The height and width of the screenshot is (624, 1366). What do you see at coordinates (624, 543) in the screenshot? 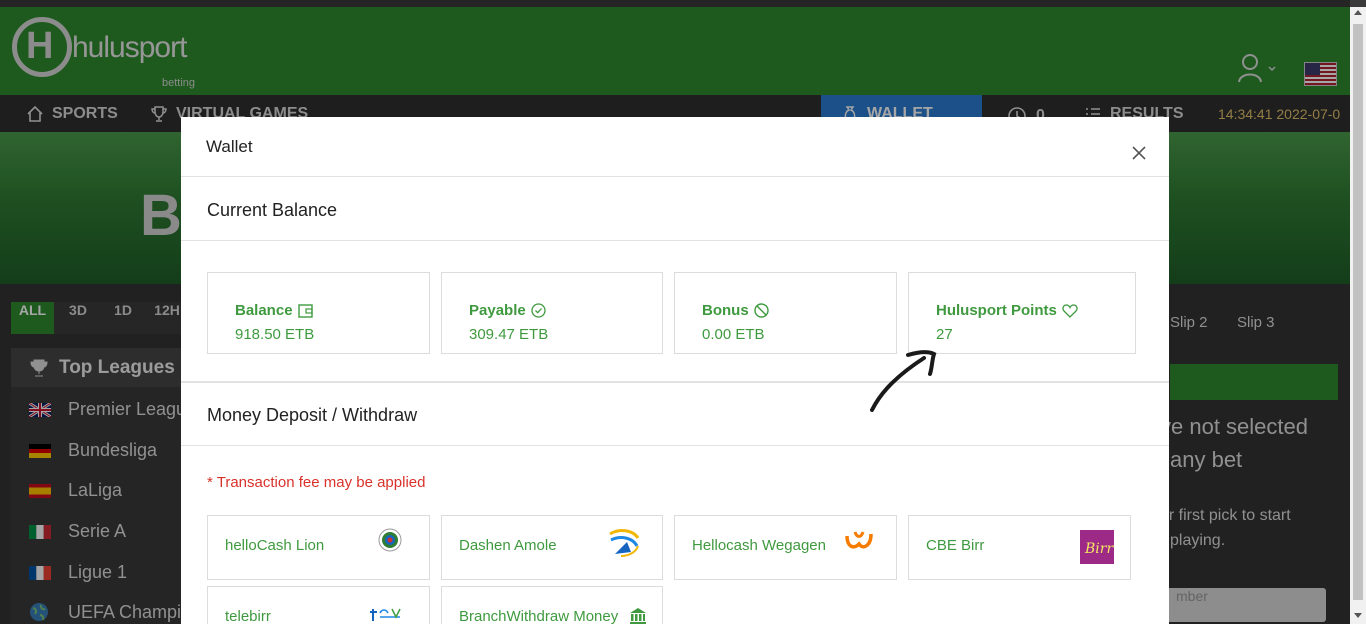
I see `dashen-logo-icon` at bounding box center [624, 543].